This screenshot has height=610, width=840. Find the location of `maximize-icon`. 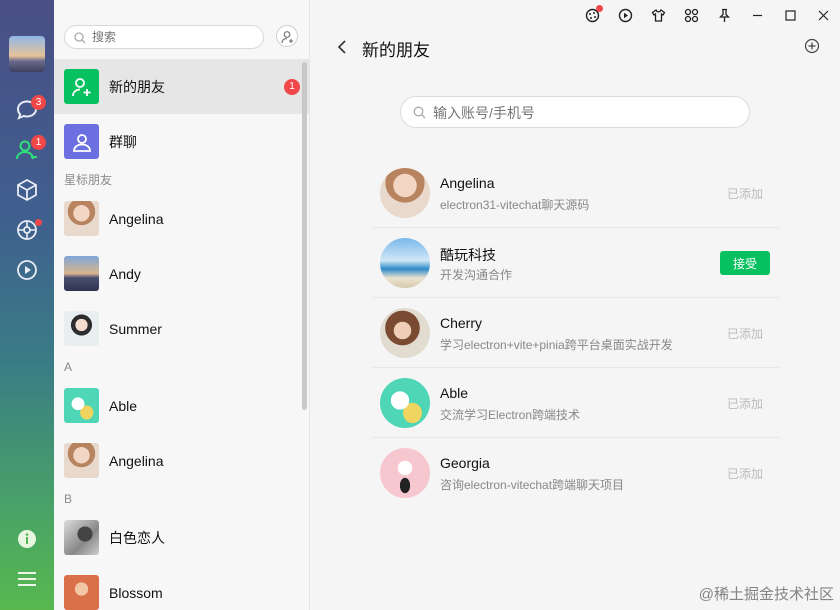

maximize-icon is located at coordinates (790, 15).